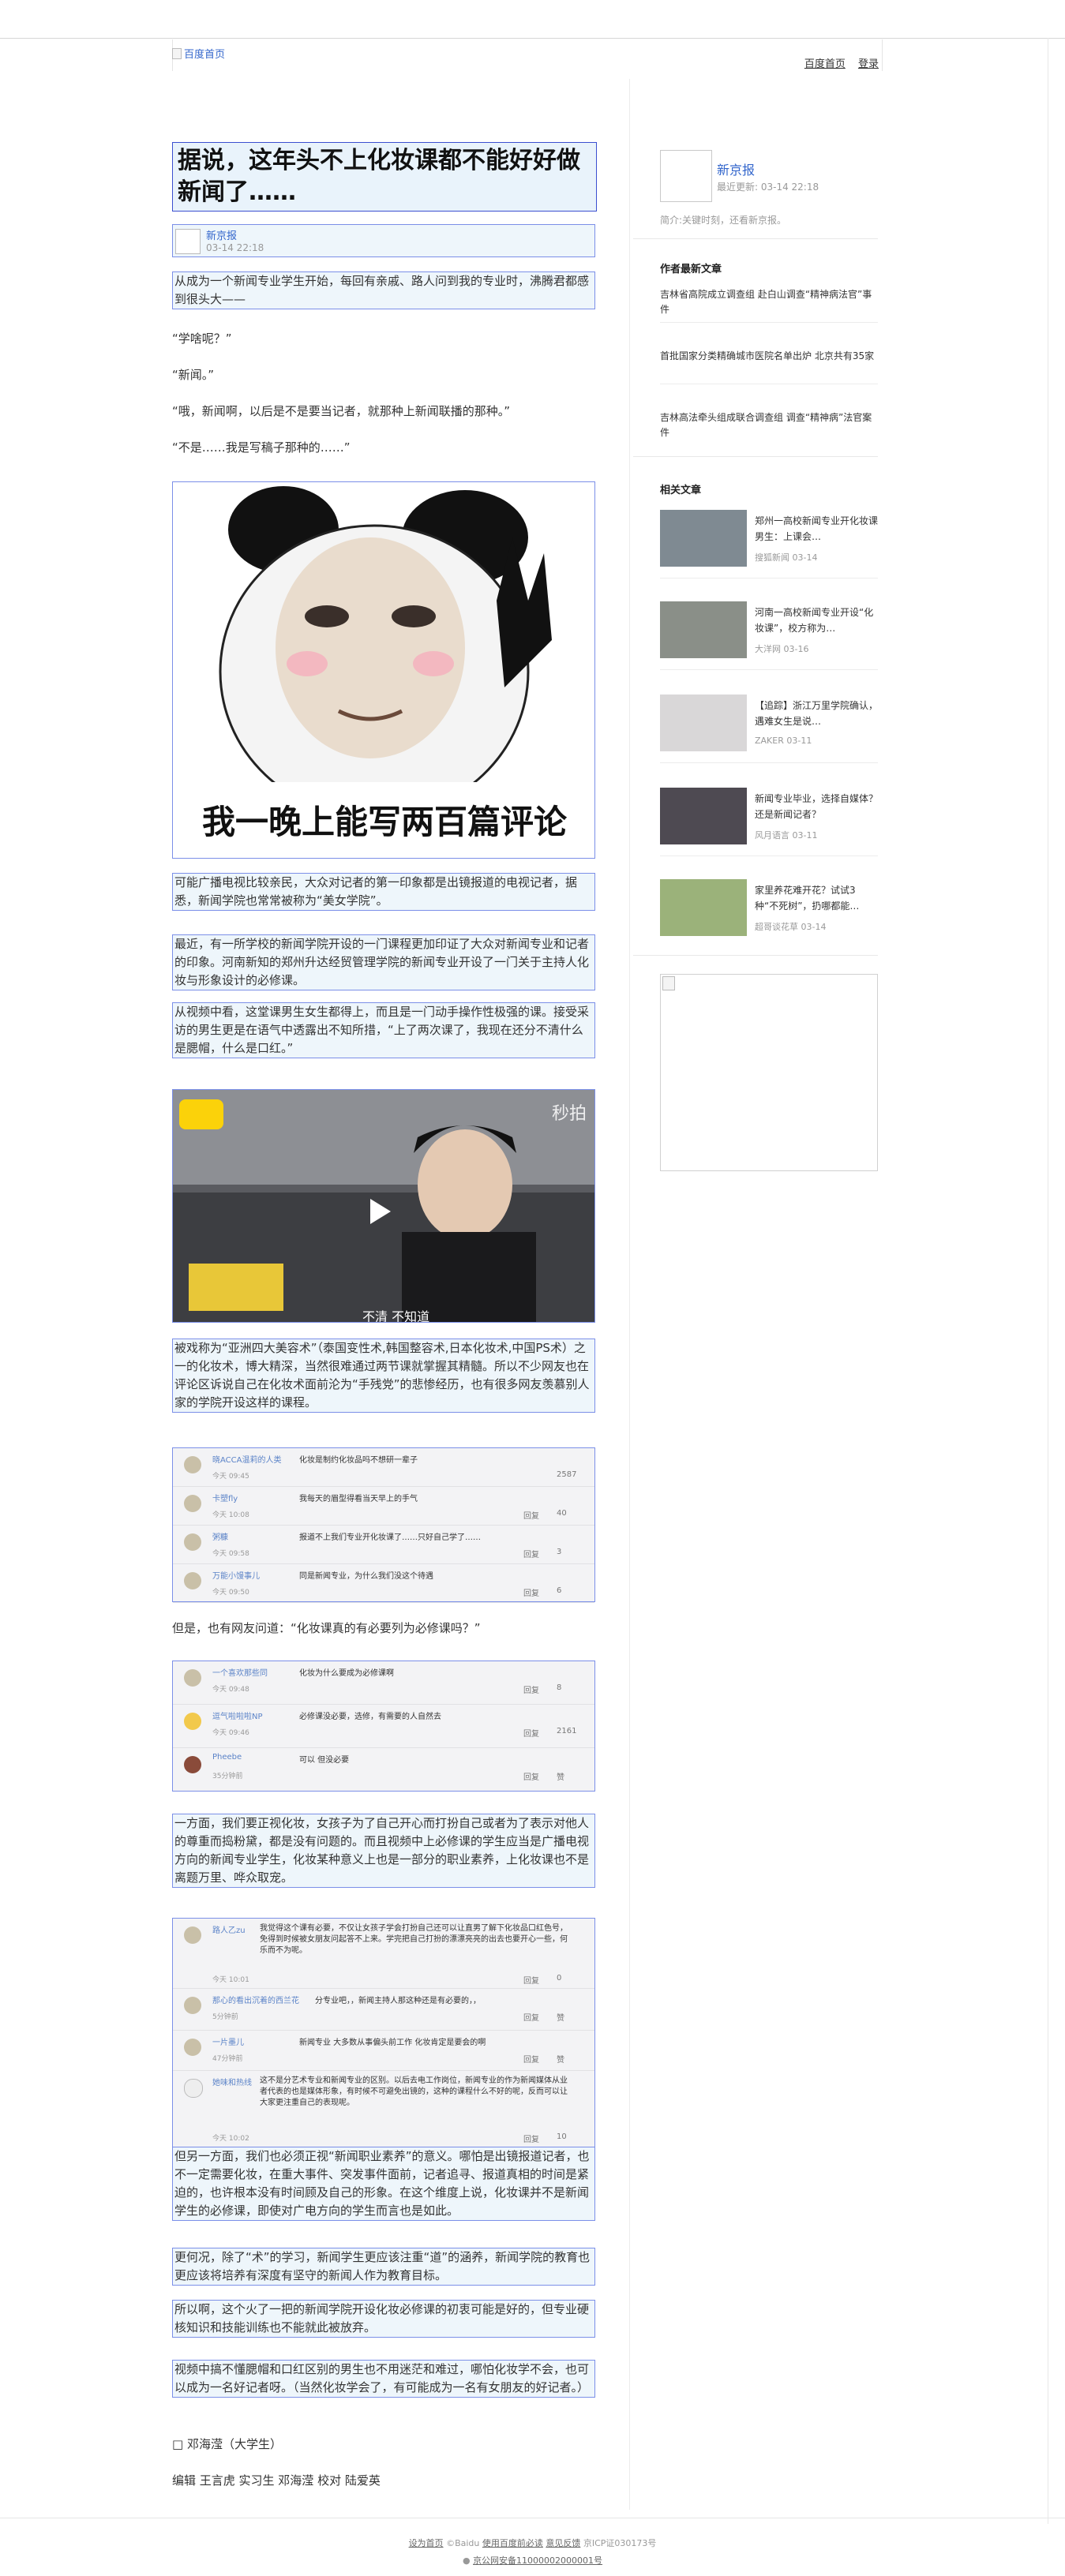 The image size is (1065, 2576). Describe the element at coordinates (227, 2059) in the screenshot. I see `comment-time: 47分钟前` at that location.